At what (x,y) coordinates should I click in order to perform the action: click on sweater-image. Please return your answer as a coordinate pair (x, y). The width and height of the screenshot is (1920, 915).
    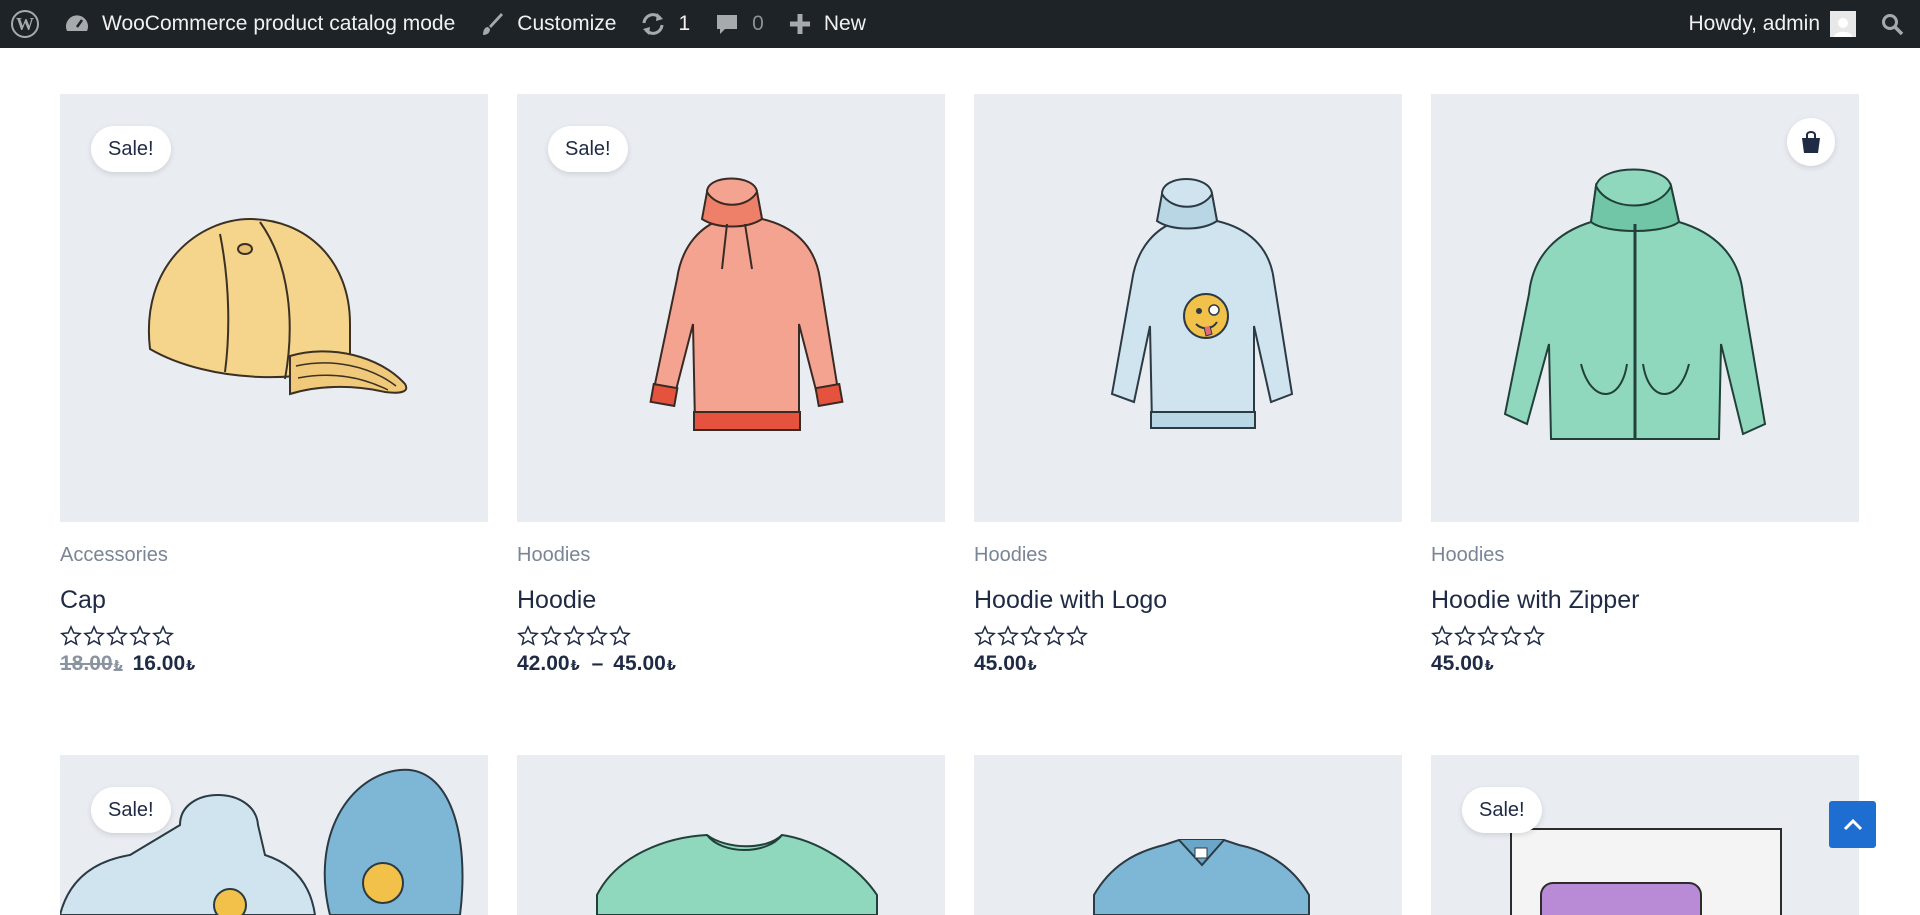
    Looking at the image, I should click on (737, 874).